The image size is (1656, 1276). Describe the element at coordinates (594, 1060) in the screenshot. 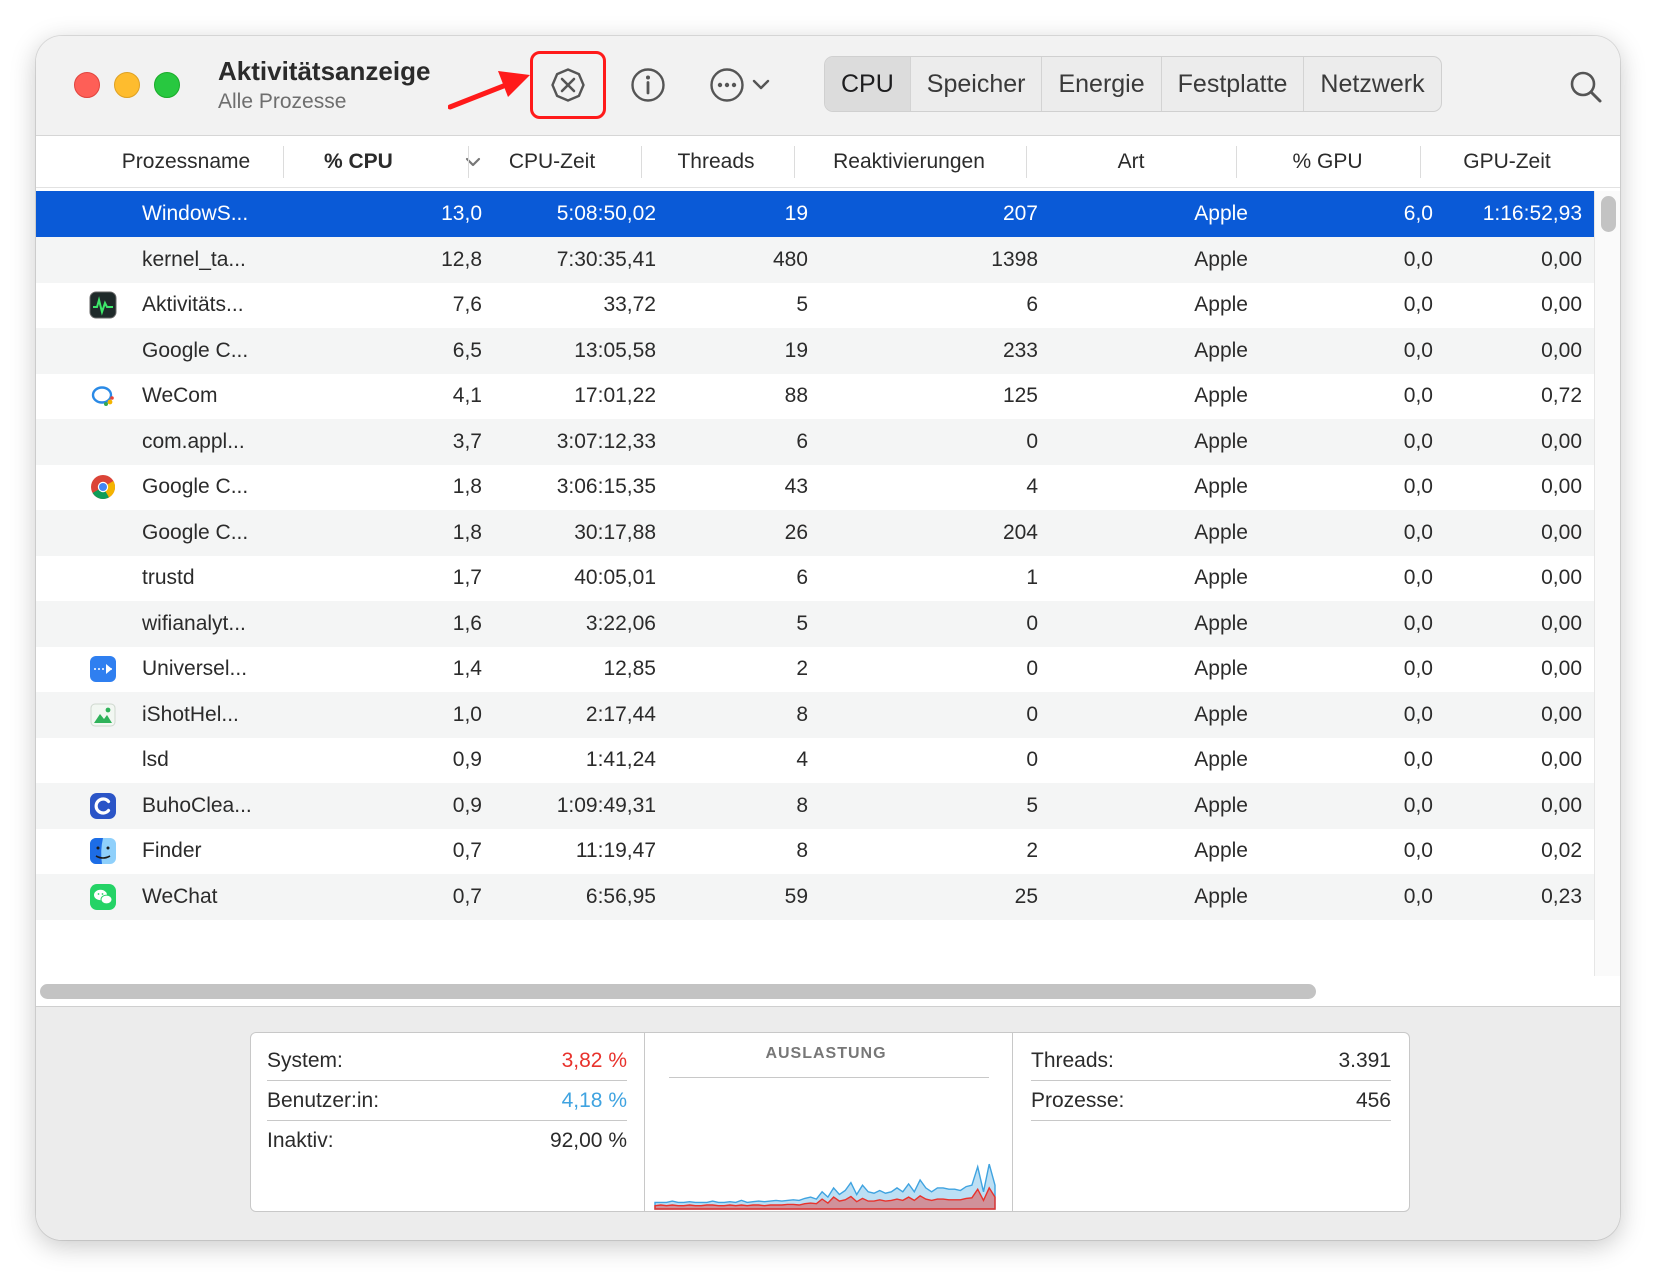

I see `stat-system-value: 3,82 %` at that location.